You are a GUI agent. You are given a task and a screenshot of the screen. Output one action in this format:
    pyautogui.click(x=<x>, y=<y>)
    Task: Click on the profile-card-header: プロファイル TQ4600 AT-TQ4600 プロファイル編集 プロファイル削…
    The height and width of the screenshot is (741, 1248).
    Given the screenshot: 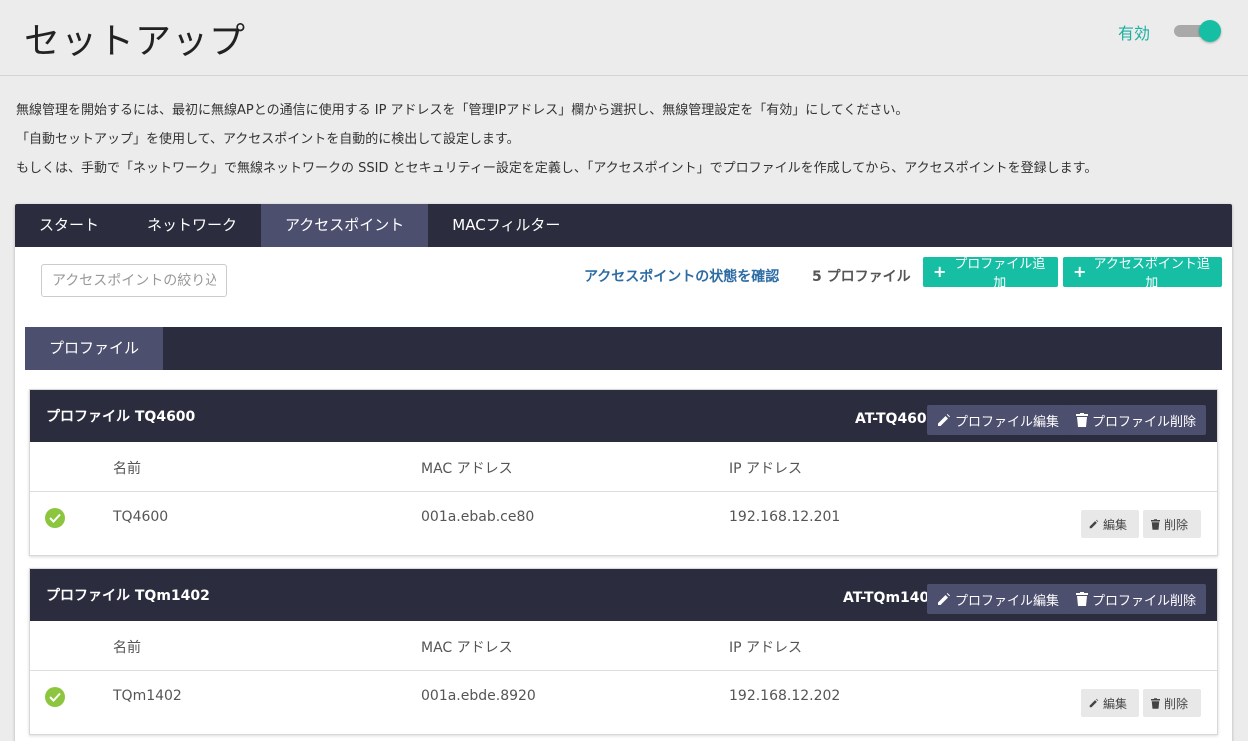 What is the action you would take?
    pyautogui.click(x=623, y=416)
    